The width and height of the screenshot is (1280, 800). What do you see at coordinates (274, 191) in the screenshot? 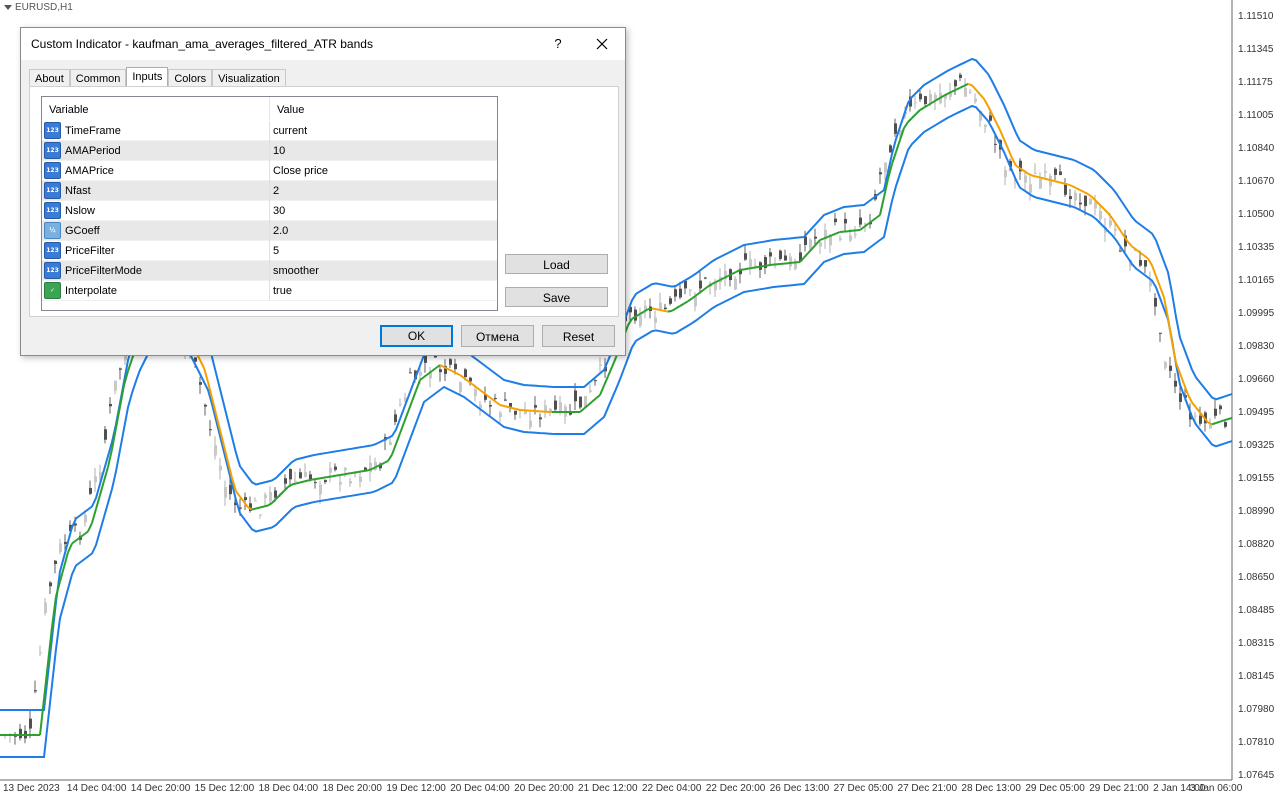
I see `input-value-cell: 2` at bounding box center [274, 191].